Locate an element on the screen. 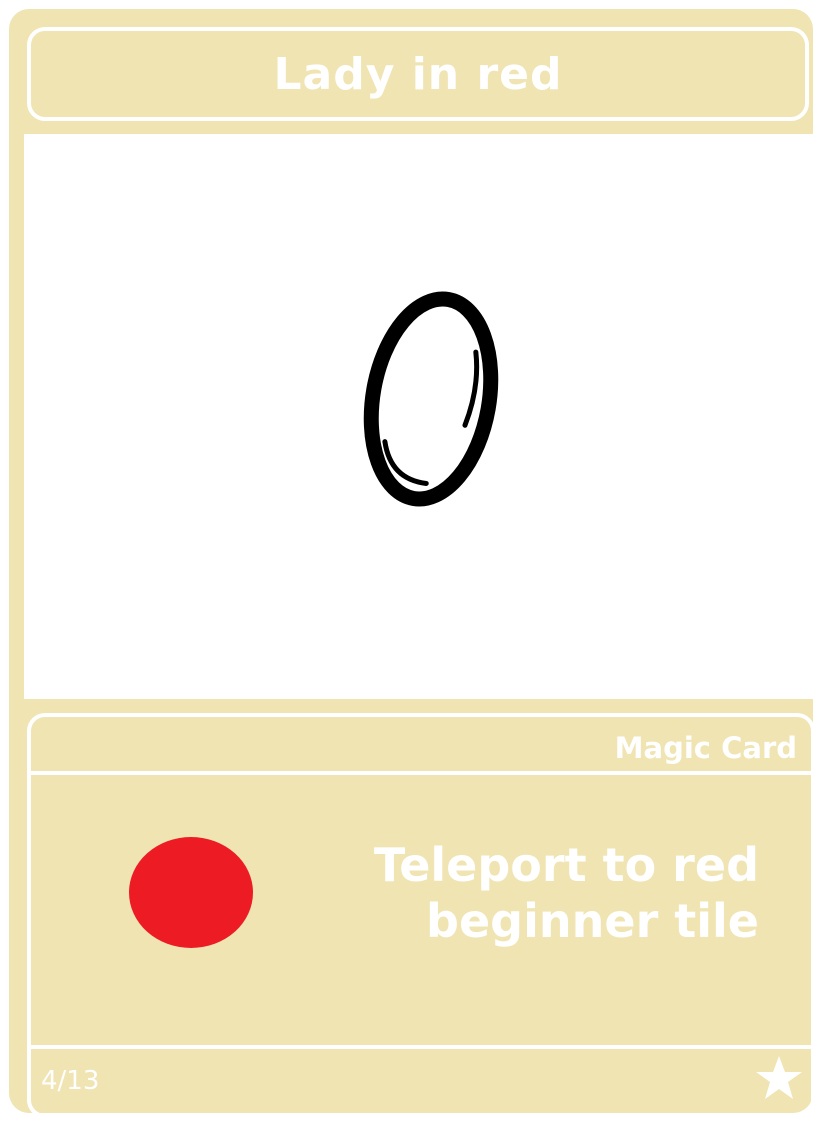  info-divider-top is located at coordinates (421, 773).